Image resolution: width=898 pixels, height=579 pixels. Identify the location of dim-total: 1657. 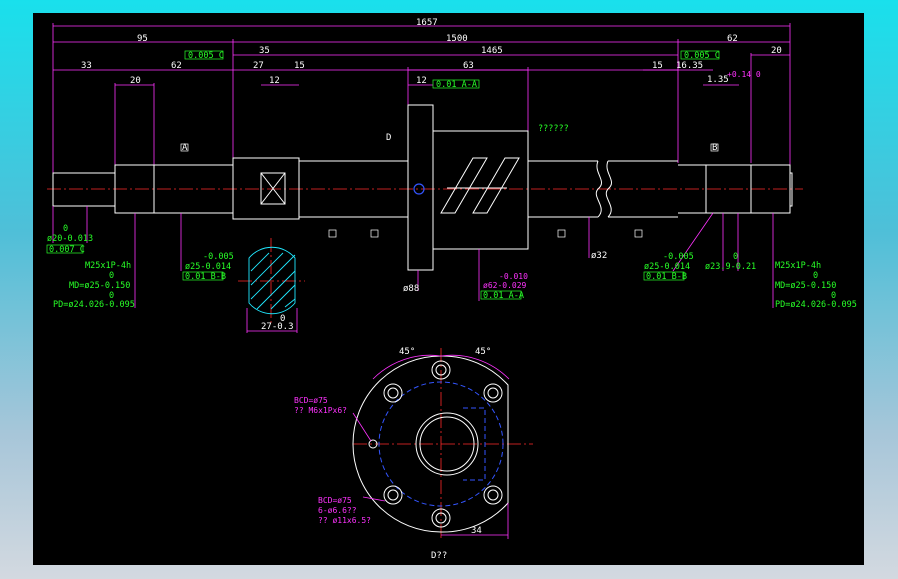
(427, 23).